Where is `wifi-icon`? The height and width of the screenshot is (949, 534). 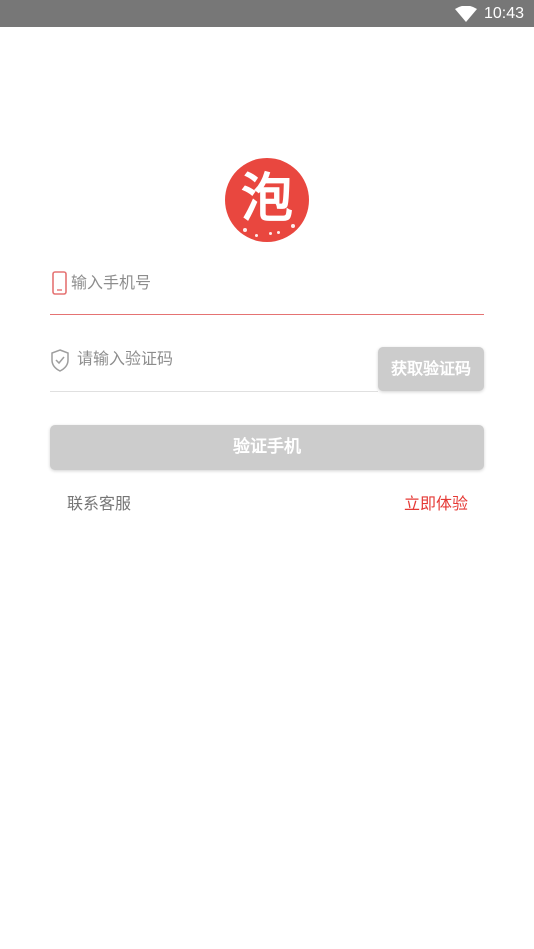
wifi-icon is located at coordinates (466, 14).